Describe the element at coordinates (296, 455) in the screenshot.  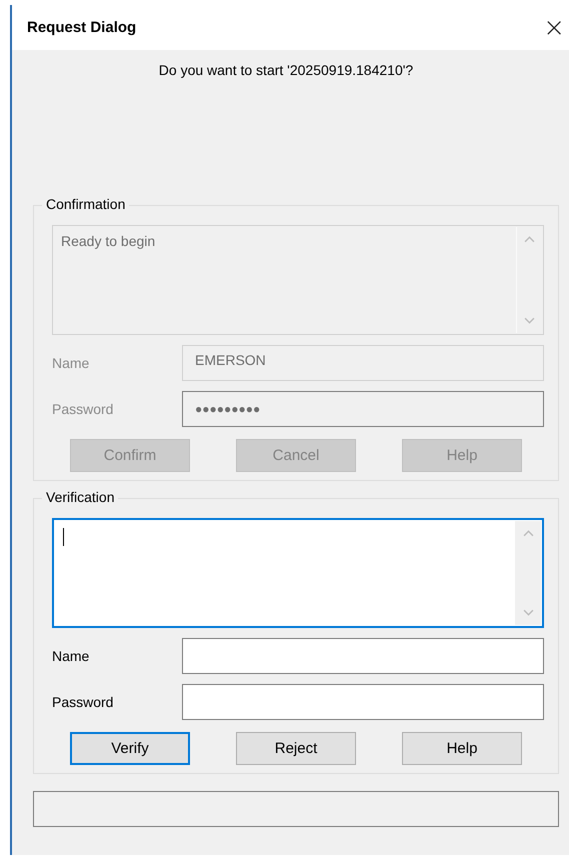
I see `dialog-button: Cancel` at that location.